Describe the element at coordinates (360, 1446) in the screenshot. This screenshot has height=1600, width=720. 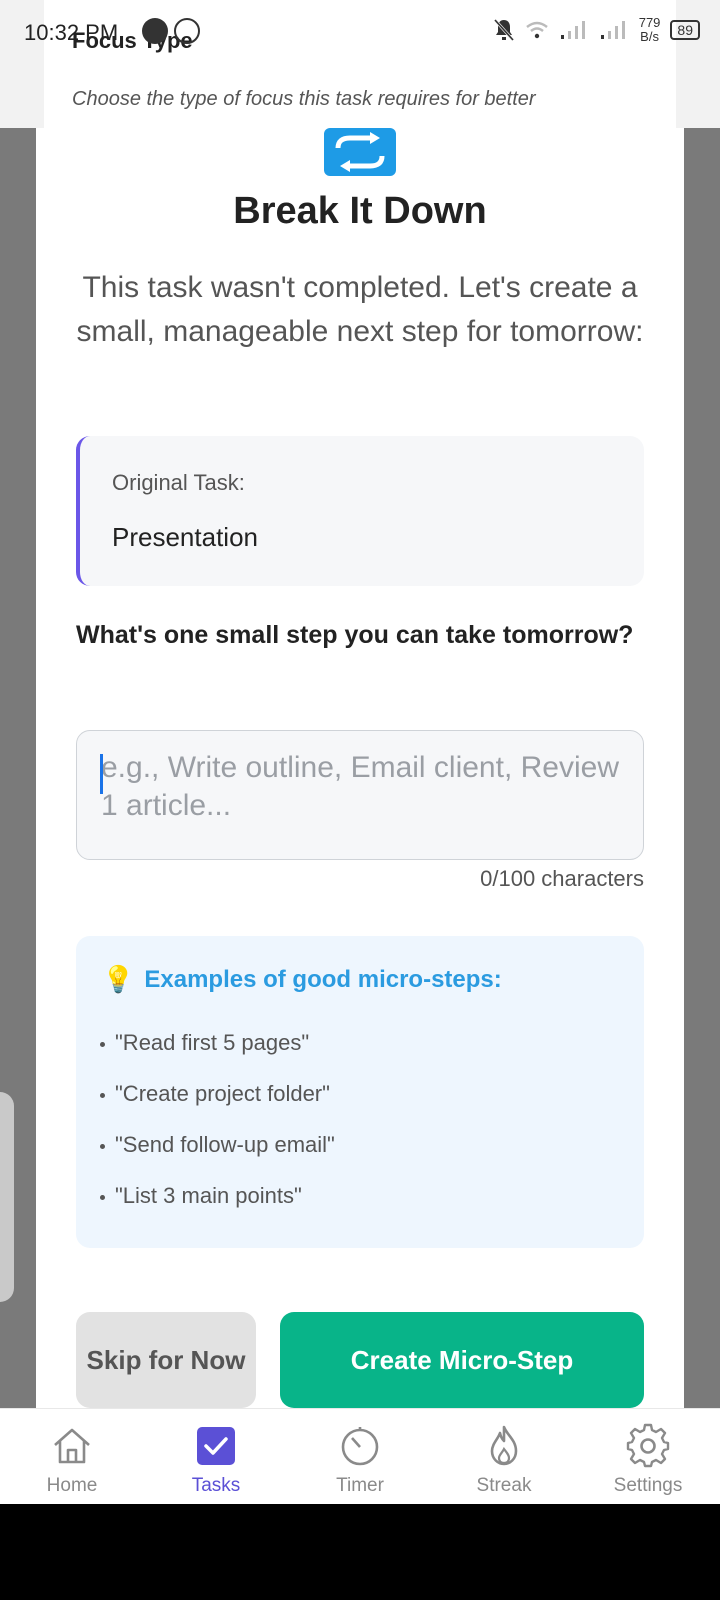
I see `timer-icon` at that location.